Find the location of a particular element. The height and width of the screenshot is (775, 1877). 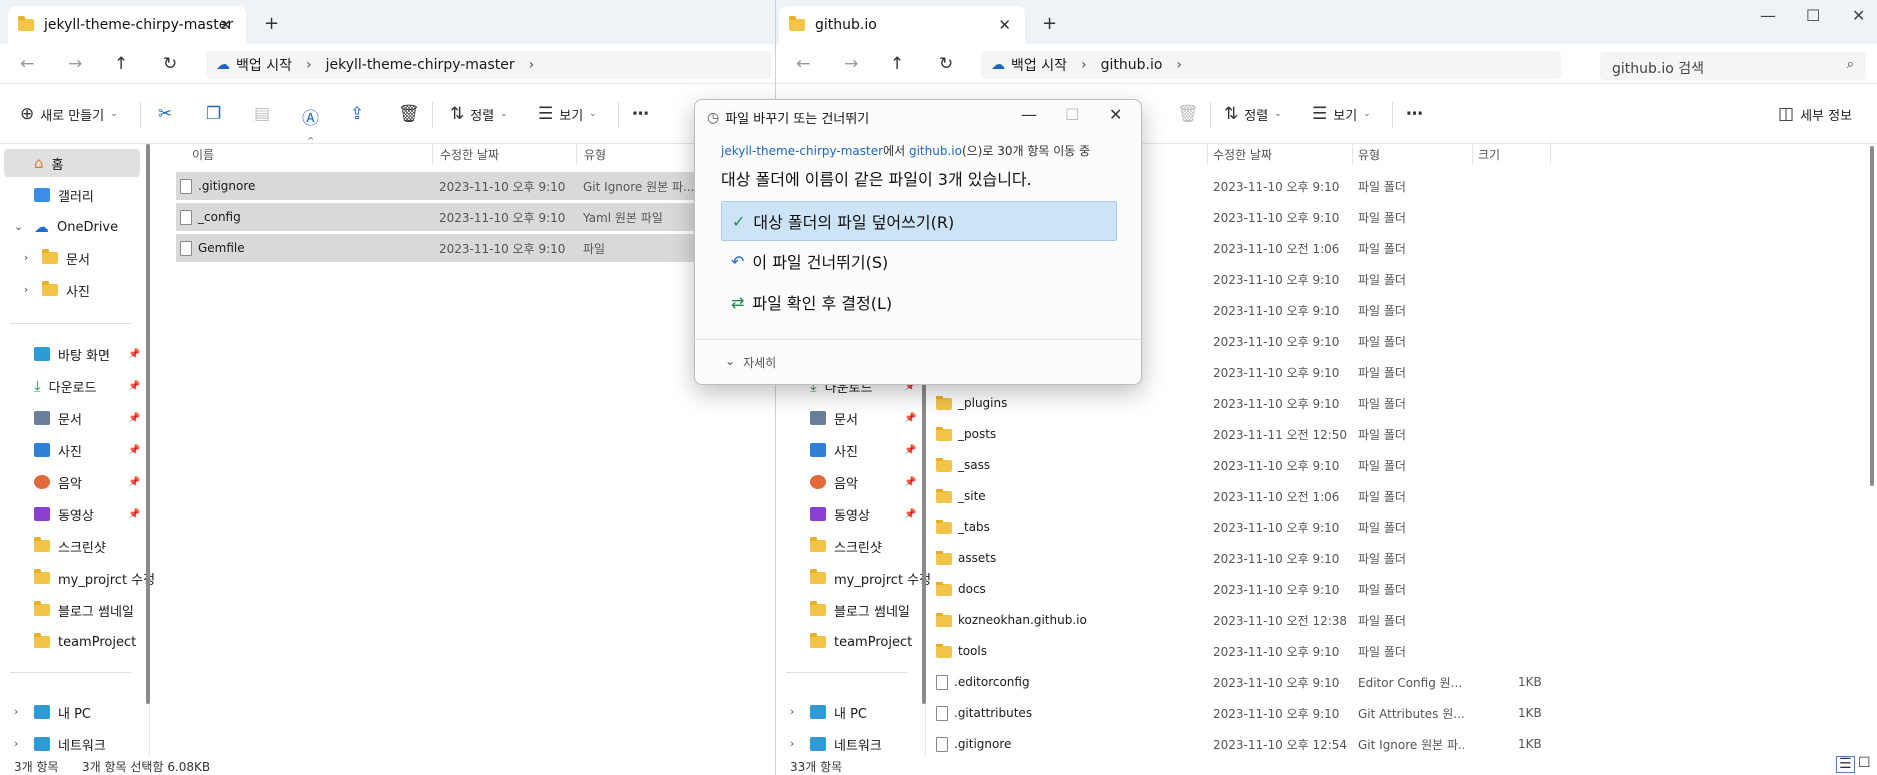

column-header-size: 크기 is located at coordinates (1489, 154).